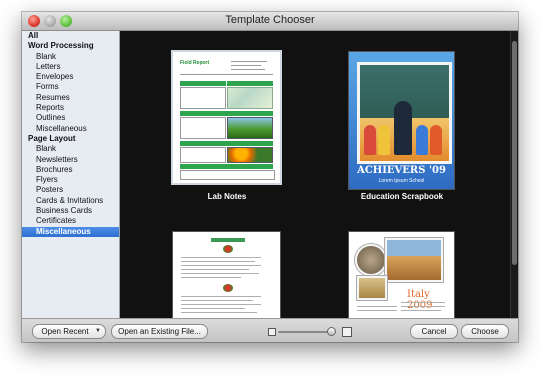  I want to click on sidebar-item-business-cards: Business Cards, so click(70, 211).